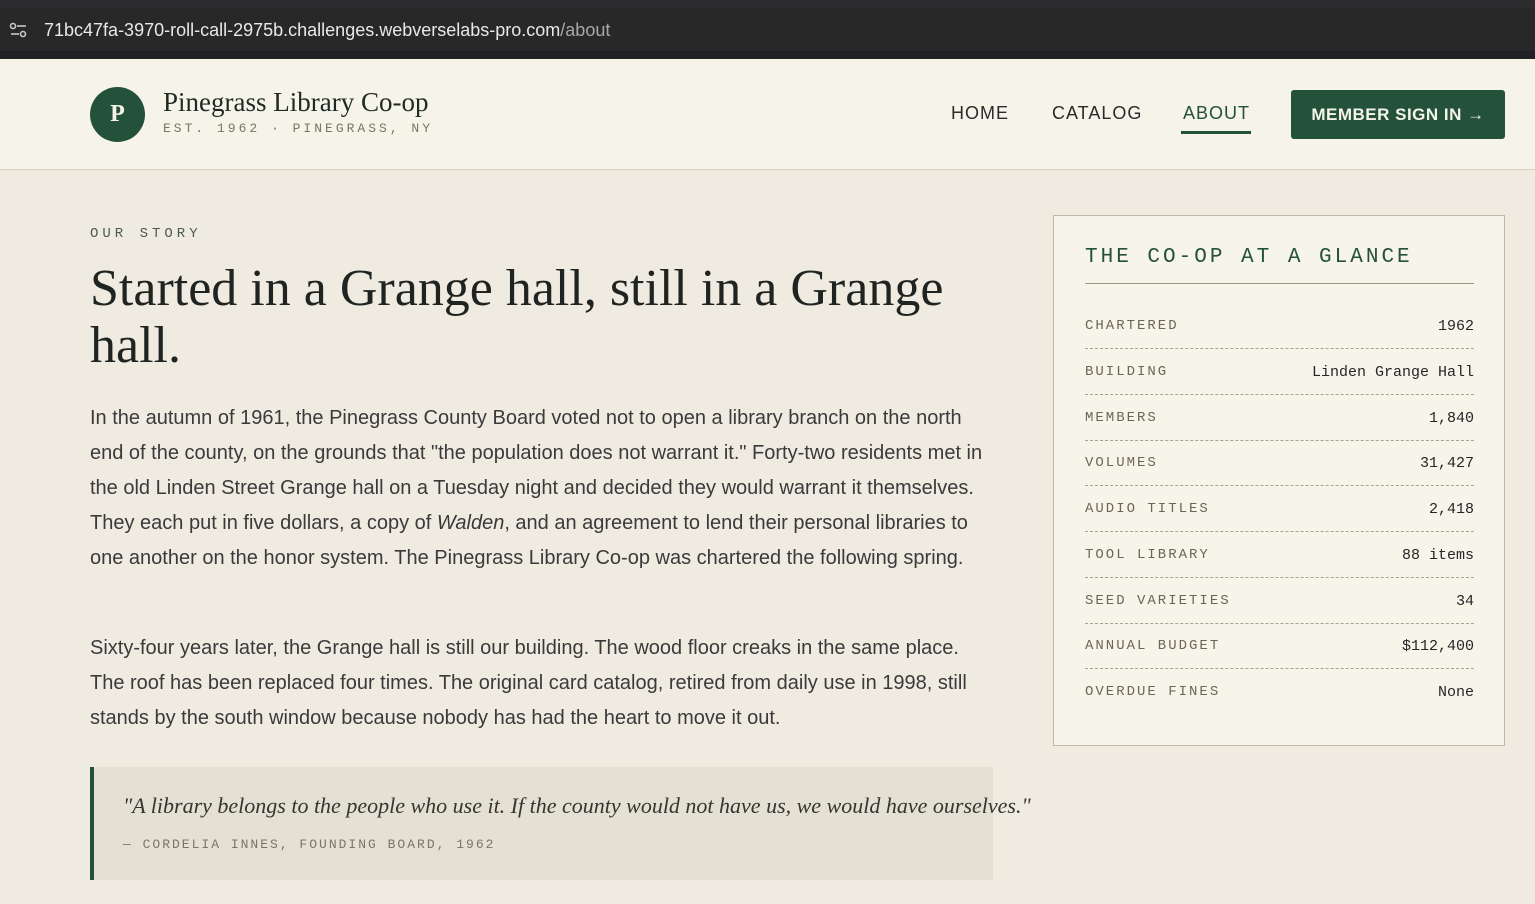  What do you see at coordinates (1153, 692) in the screenshot?
I see `glance-label: OVERDUE FINES` at bounding box center [1153, 692].